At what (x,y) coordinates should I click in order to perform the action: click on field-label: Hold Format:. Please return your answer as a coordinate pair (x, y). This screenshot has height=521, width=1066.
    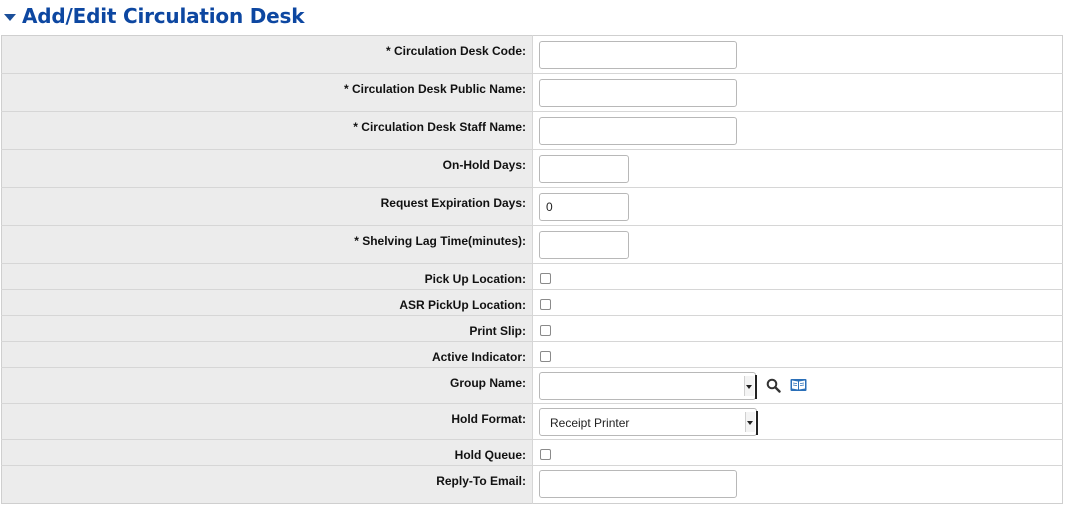
    Looking at the image, I should click on (488, 419).